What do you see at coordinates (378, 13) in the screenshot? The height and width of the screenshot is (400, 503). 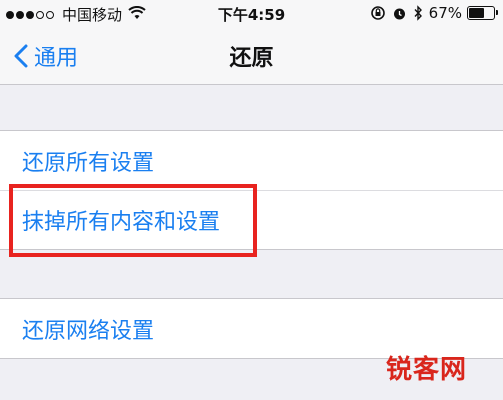 I see `orientation-lock-icon` at bounding box center [378, 13].